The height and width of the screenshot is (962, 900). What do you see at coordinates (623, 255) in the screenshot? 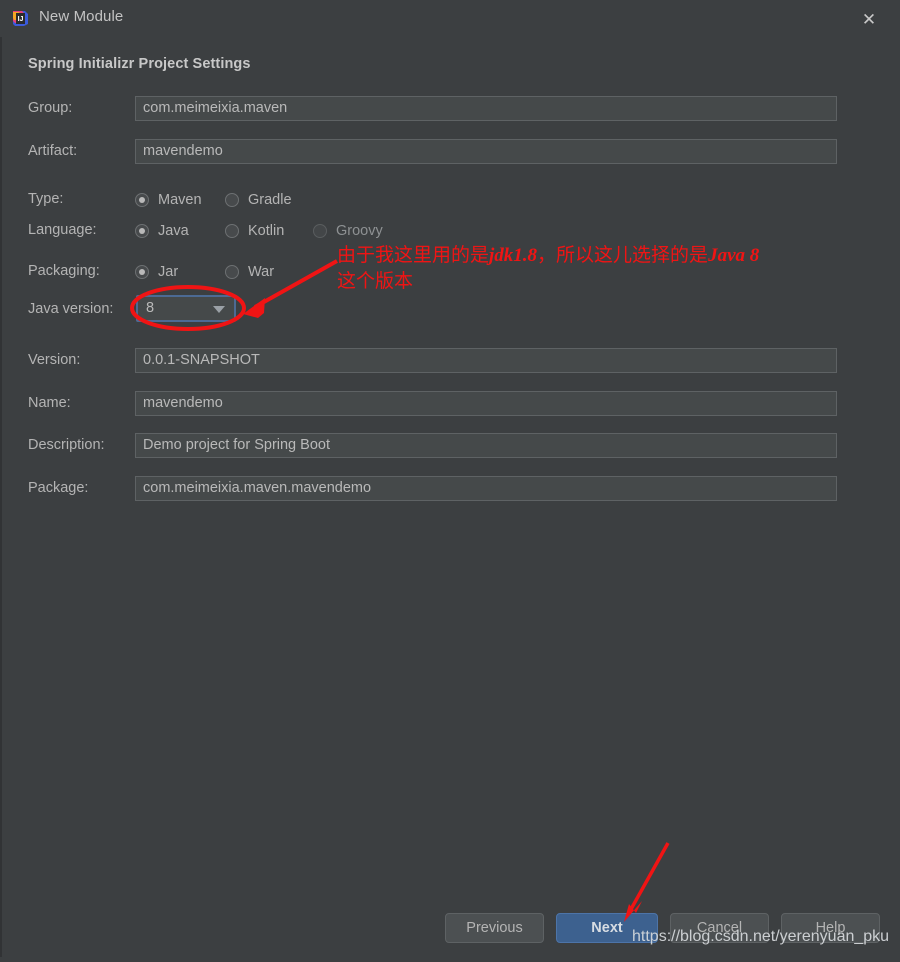
I see `annotation-text-b: ，所以这儿选择的是` at bounding box center [623, 255].